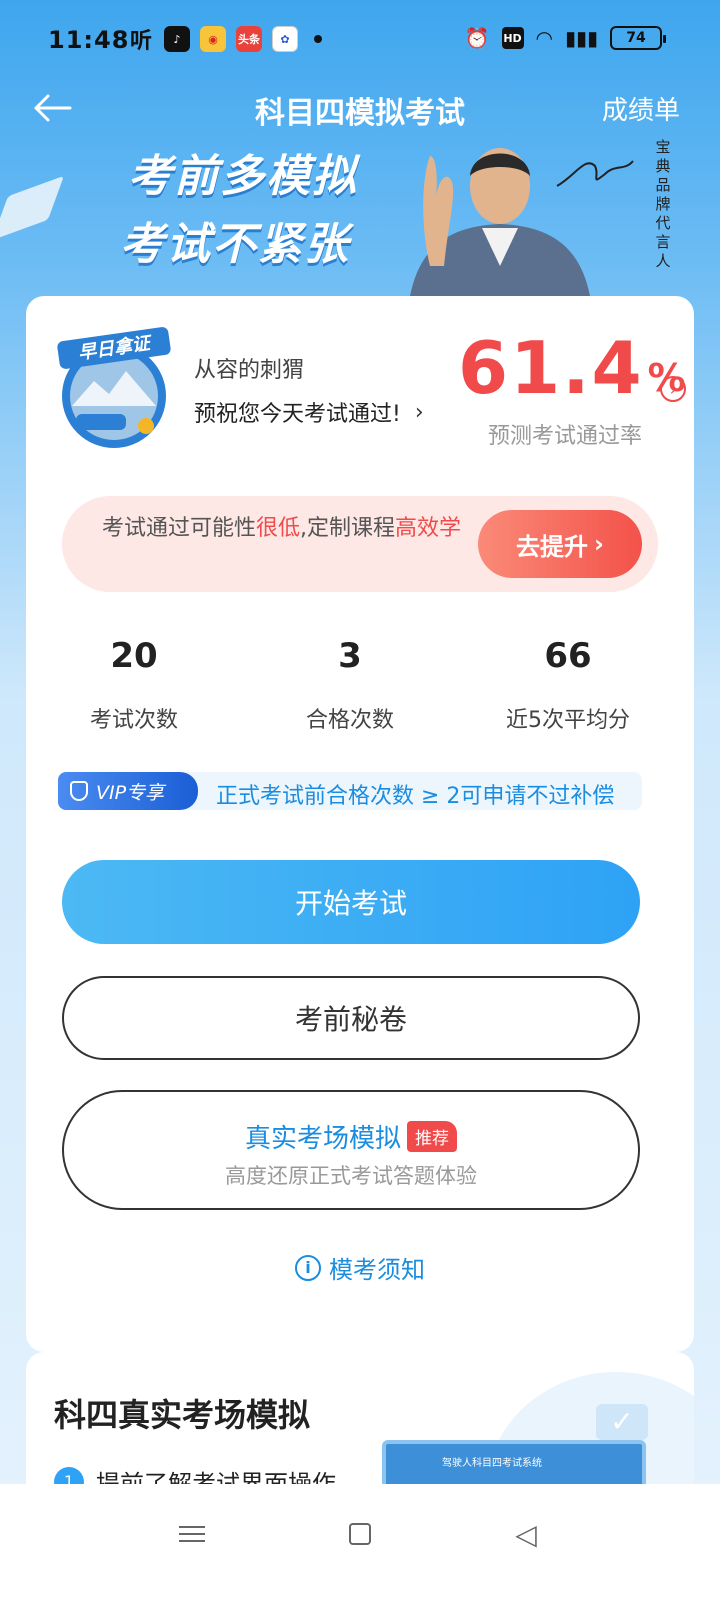 This screenshot has width=720, height=1608. Describe the element at coordinates (477, 38) in the screenshot. I see `alarm-icon: ⏰` at that location.